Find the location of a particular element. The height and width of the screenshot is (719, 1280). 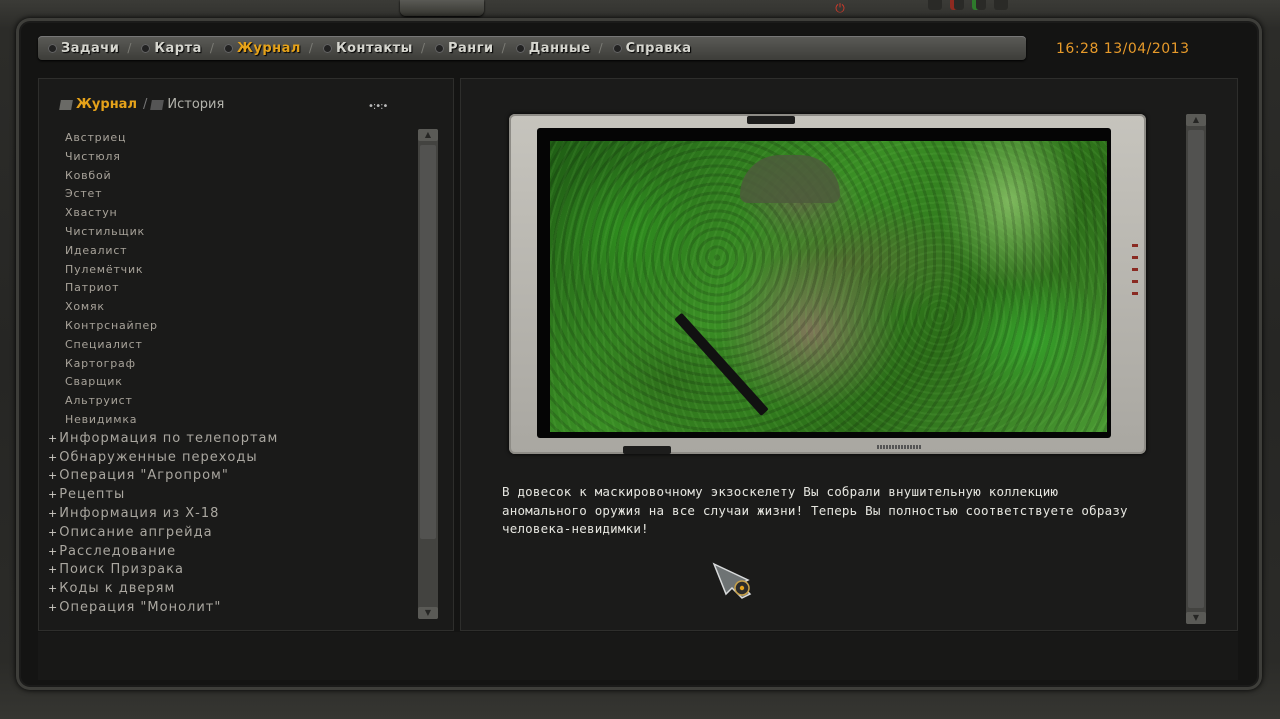

section-label: Обнаруженные переходы is located at coordinates (158, 457).